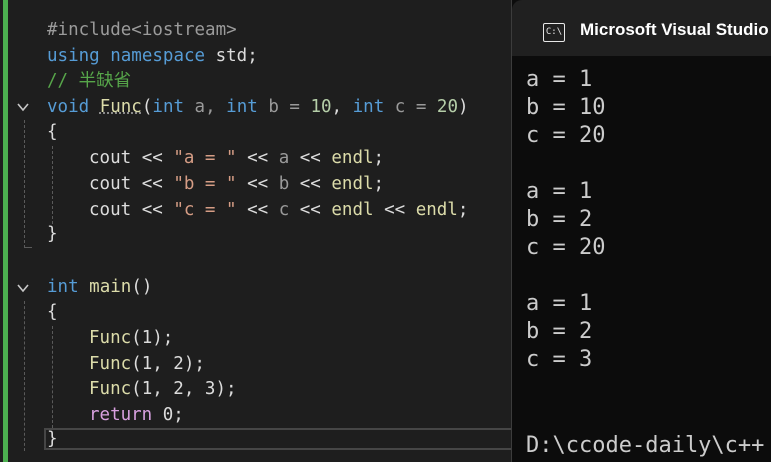  What do you see at coordinates (184, 389) in the screenshot?
I see `code-text: (1, 2, 3);` at bounding box center [184, 389].